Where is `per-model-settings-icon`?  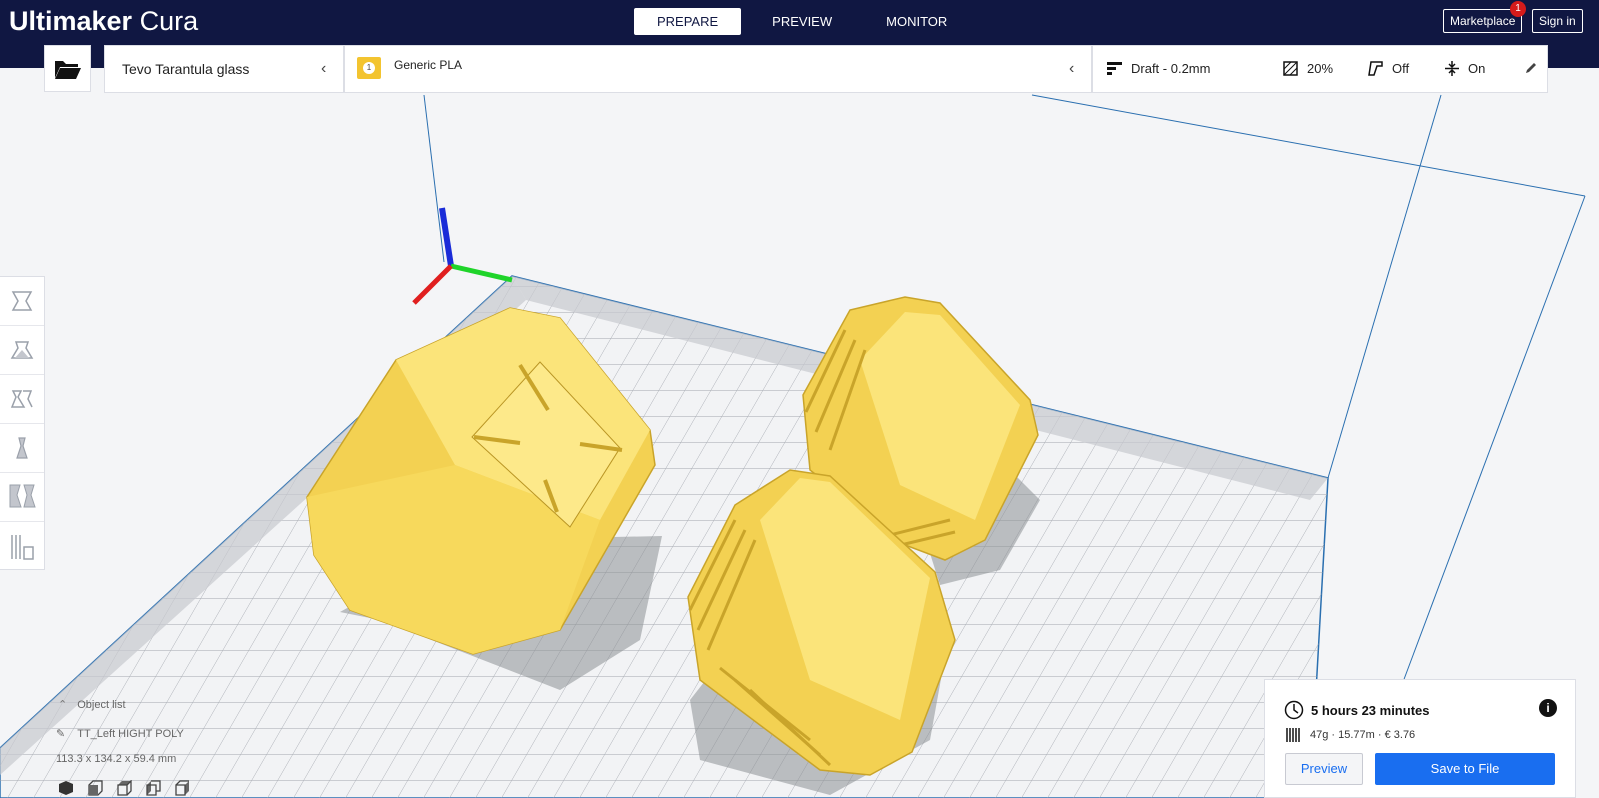
per-model-settings-icon is located at coordinates (22, 496).